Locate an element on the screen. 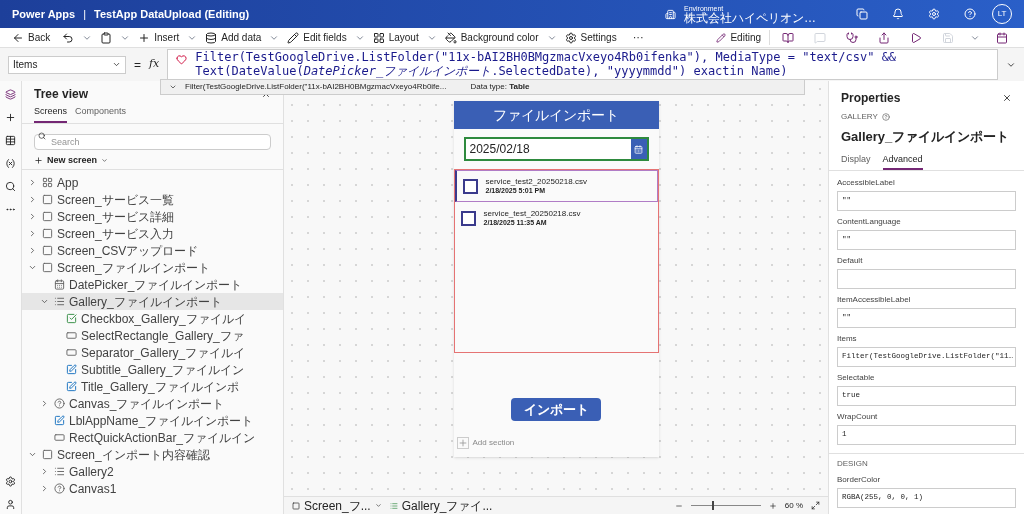  play-icon is located at coordinates (916, 37).